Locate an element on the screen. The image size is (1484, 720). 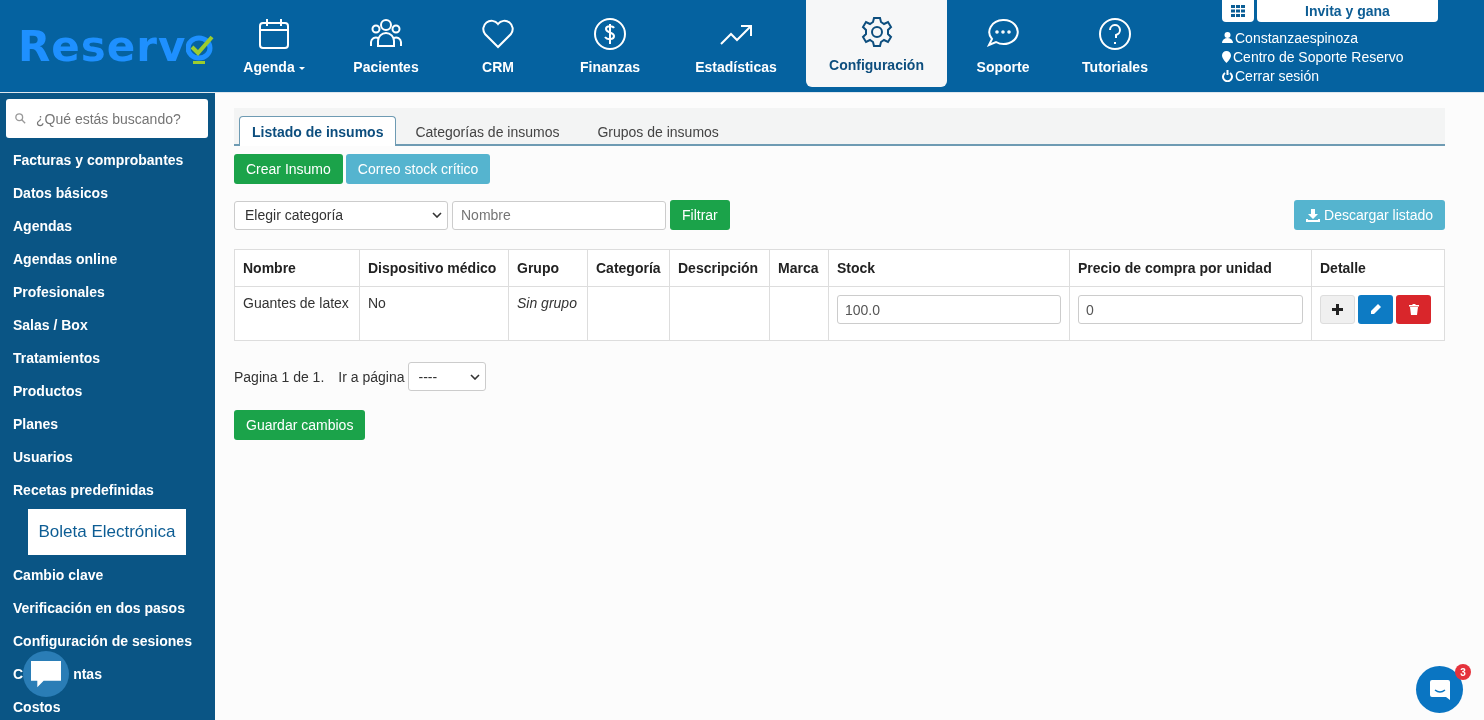
column-header: Stock is located at coordinates (949, 268).